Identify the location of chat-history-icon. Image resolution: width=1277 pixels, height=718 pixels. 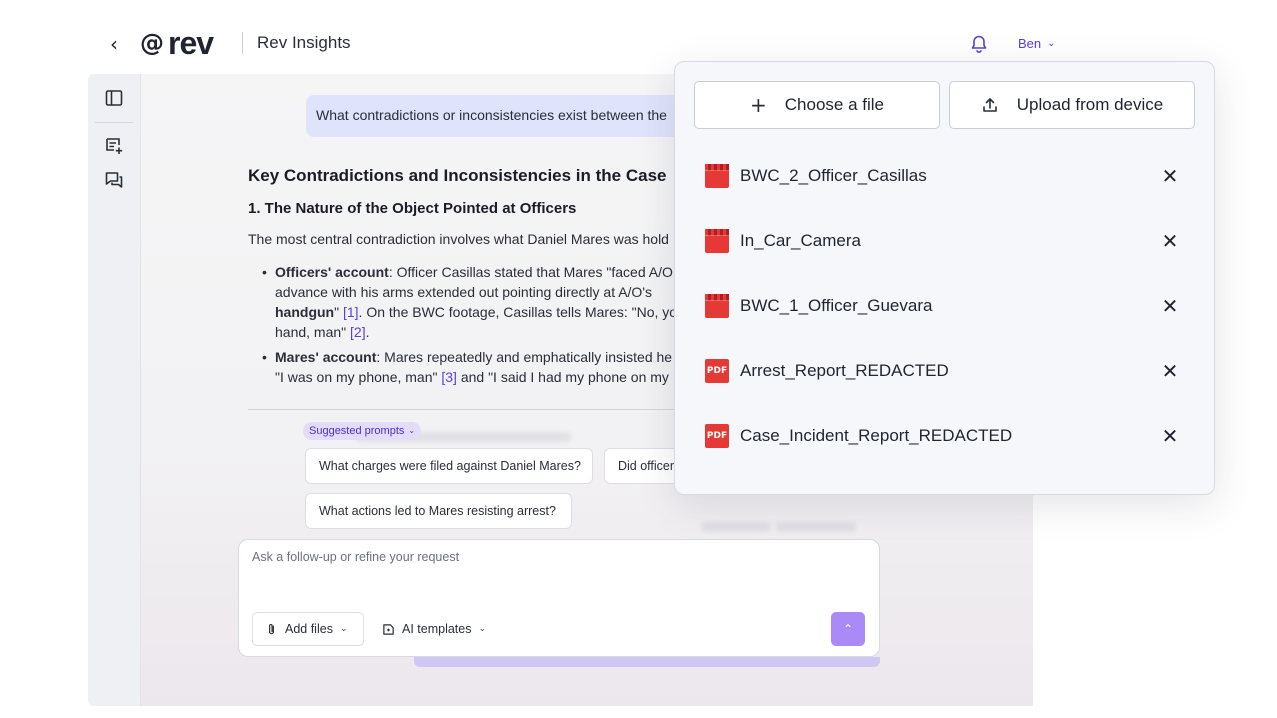
(114, 180).